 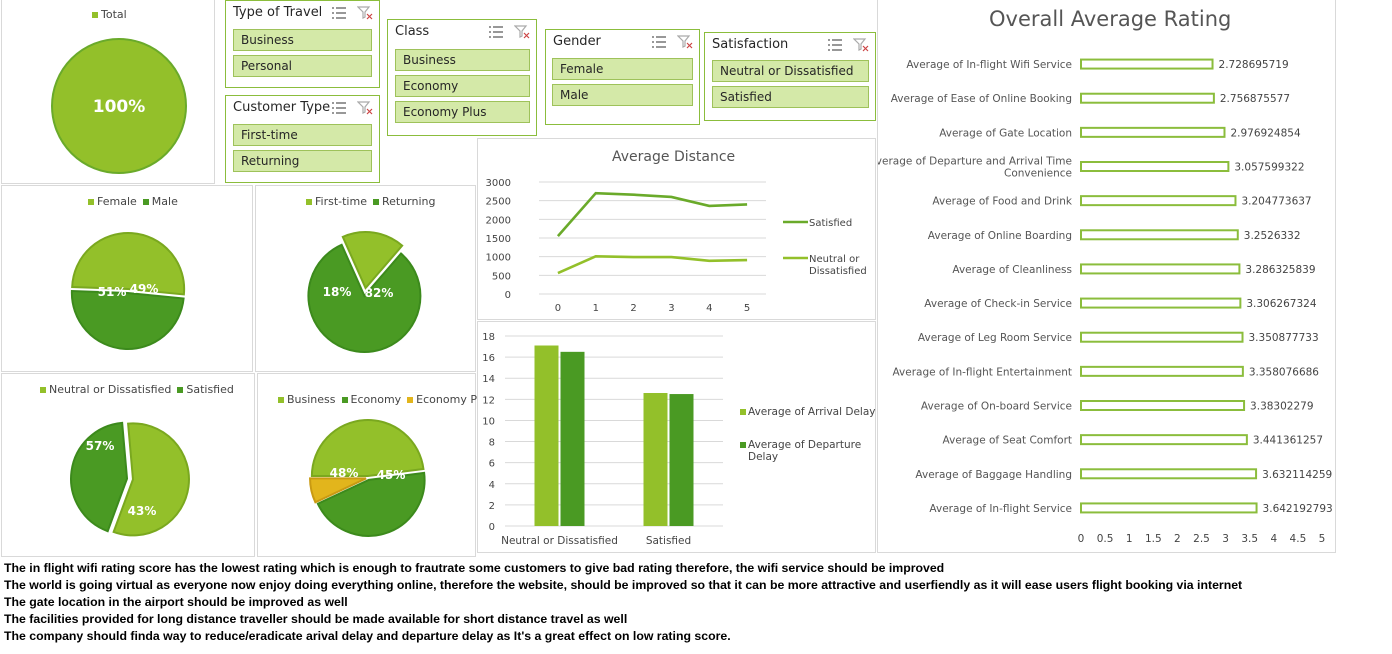 What do you see at coordinates (492, 443) in the screenshot?
I see `y-tick-label: 8` at bounding box center [492, 443].